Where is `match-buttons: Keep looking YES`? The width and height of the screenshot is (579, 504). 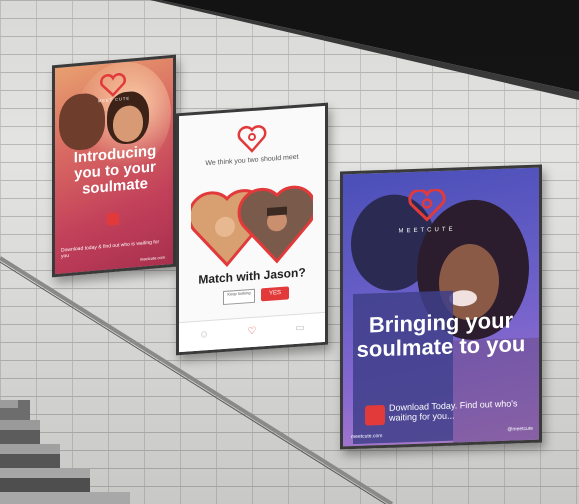
match-buttons: Keep looking YES is located at coordinates (253, 295).